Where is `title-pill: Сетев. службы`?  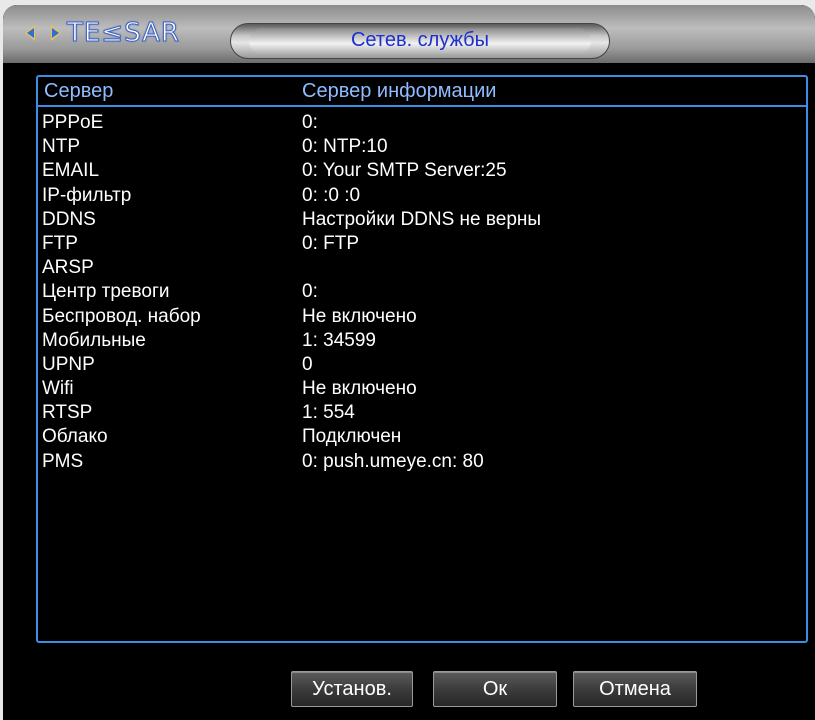
title-pill: Сетев. службы is located at coordinates (420, 41).